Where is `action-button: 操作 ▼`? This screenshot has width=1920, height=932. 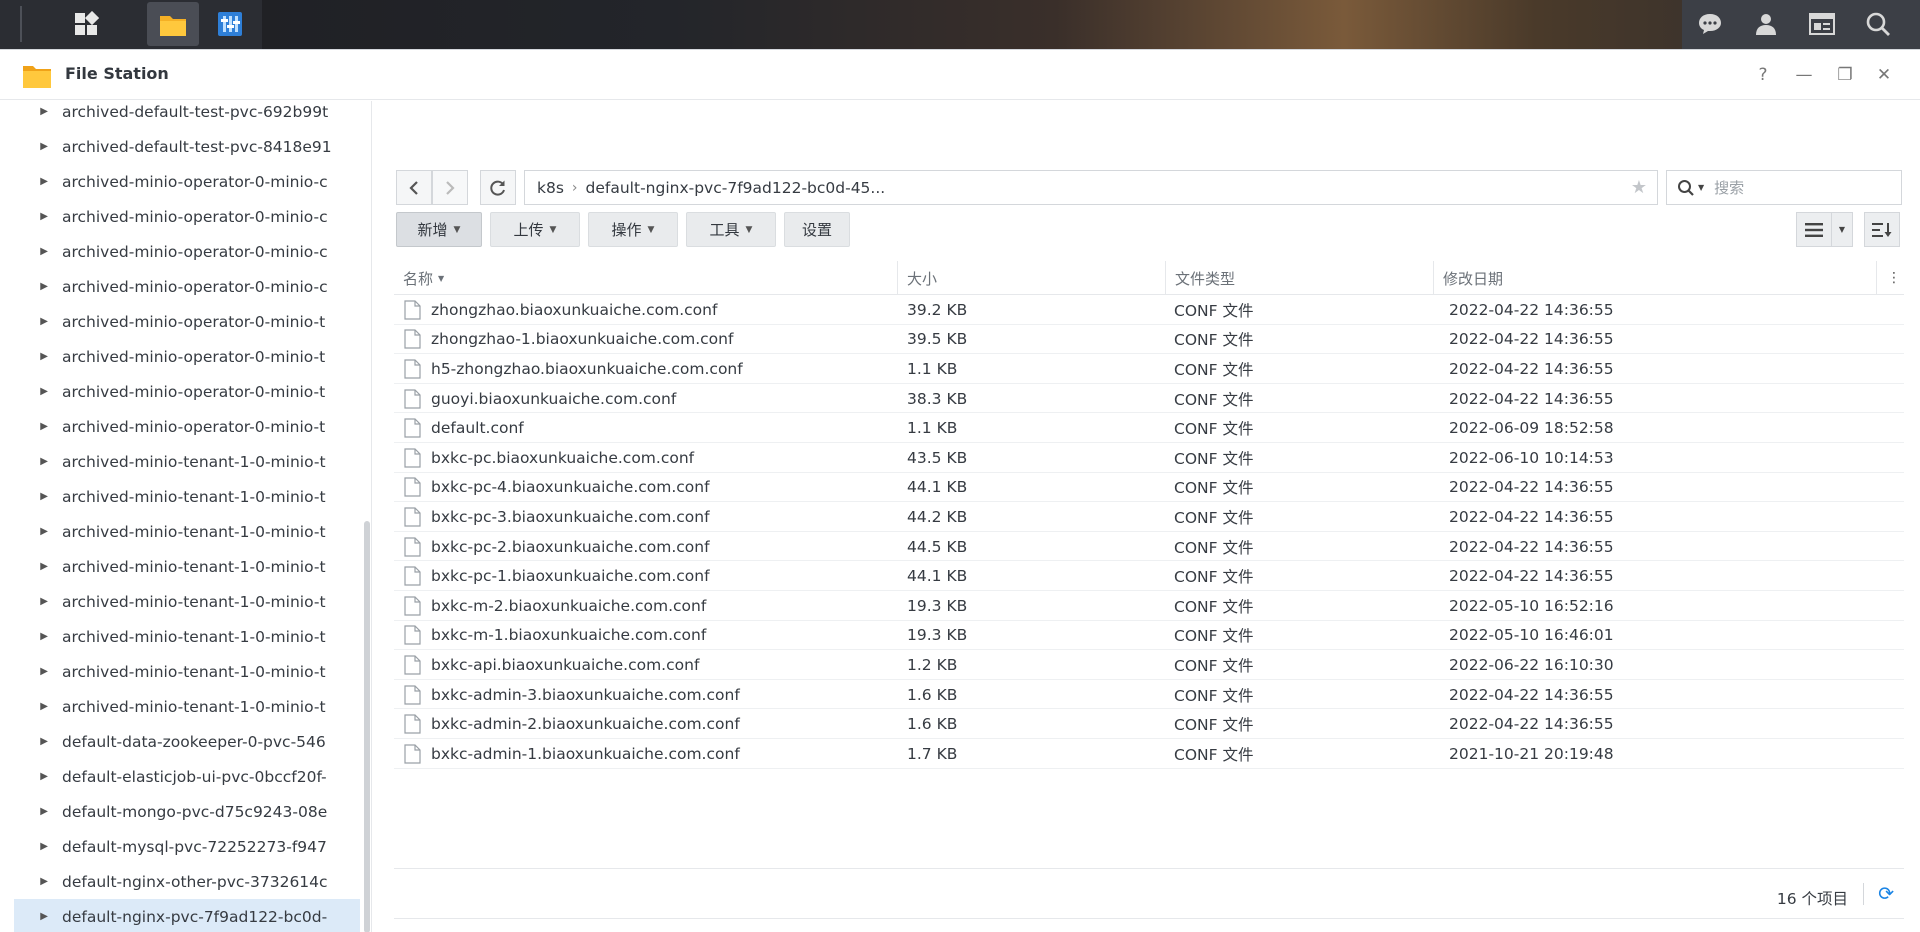 action-button: 操作 ▼ is located at coordinates (633, 229).